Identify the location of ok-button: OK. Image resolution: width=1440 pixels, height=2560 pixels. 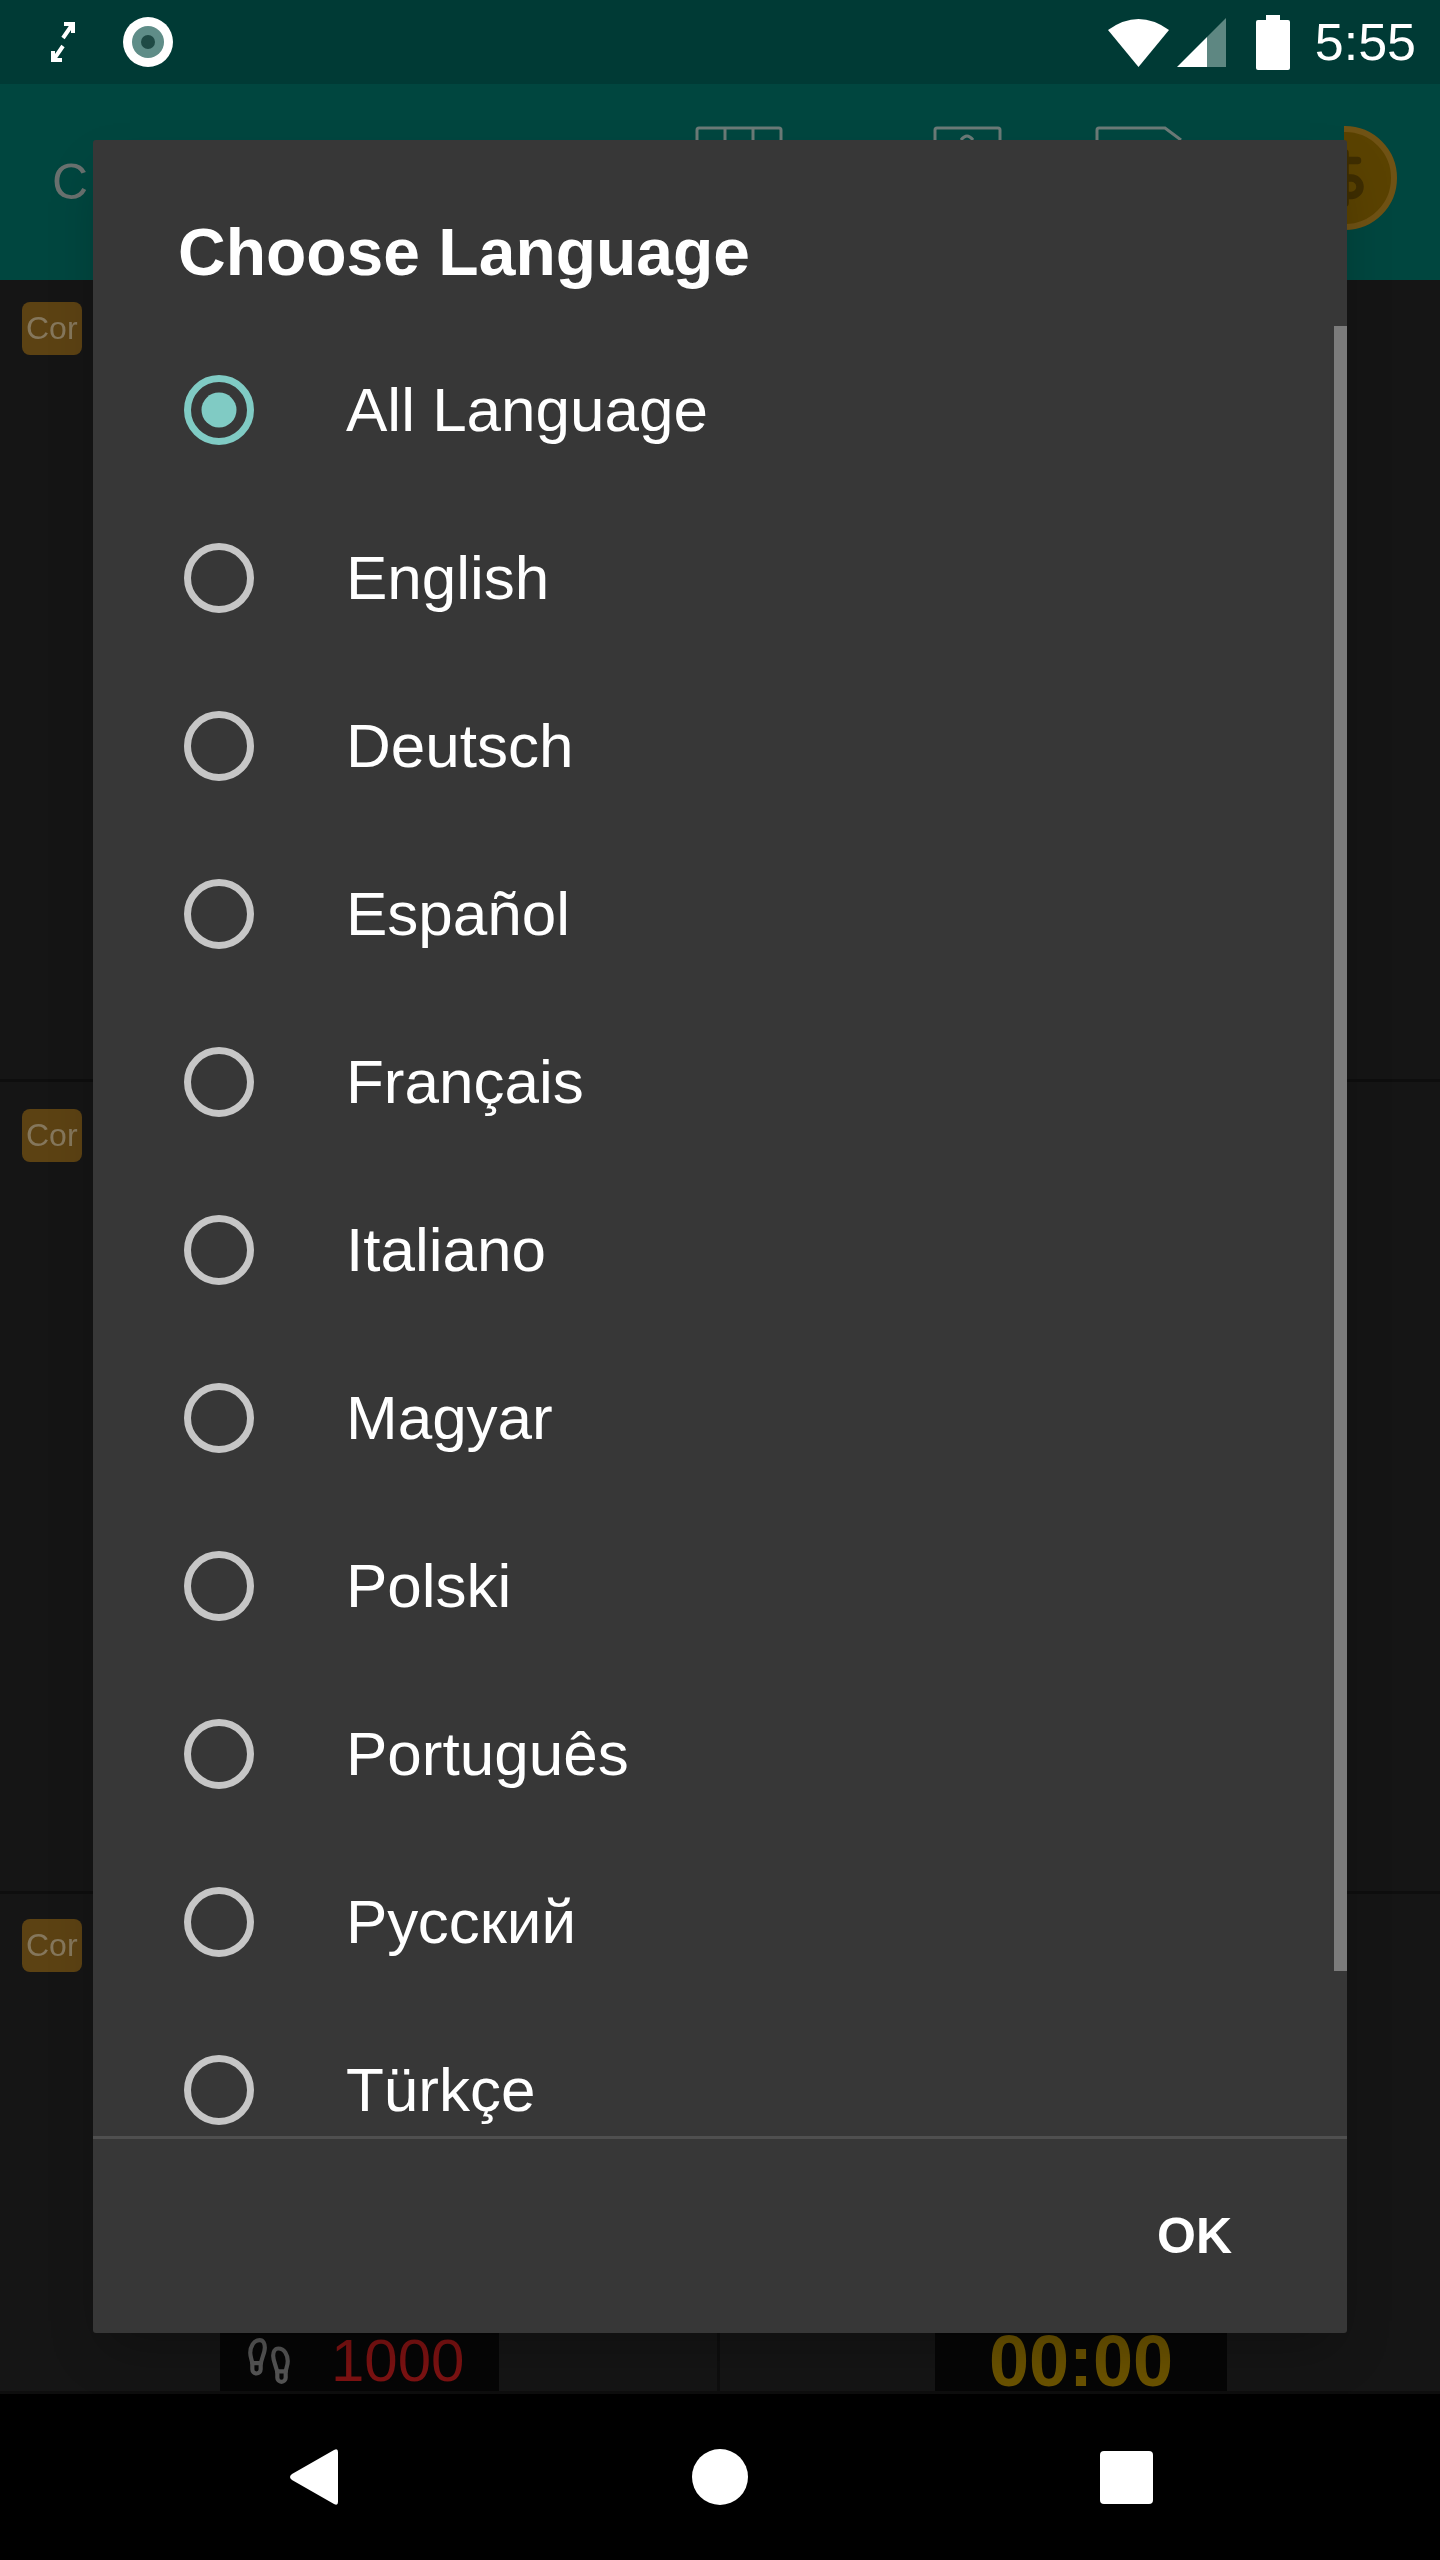
(1194, 2236).